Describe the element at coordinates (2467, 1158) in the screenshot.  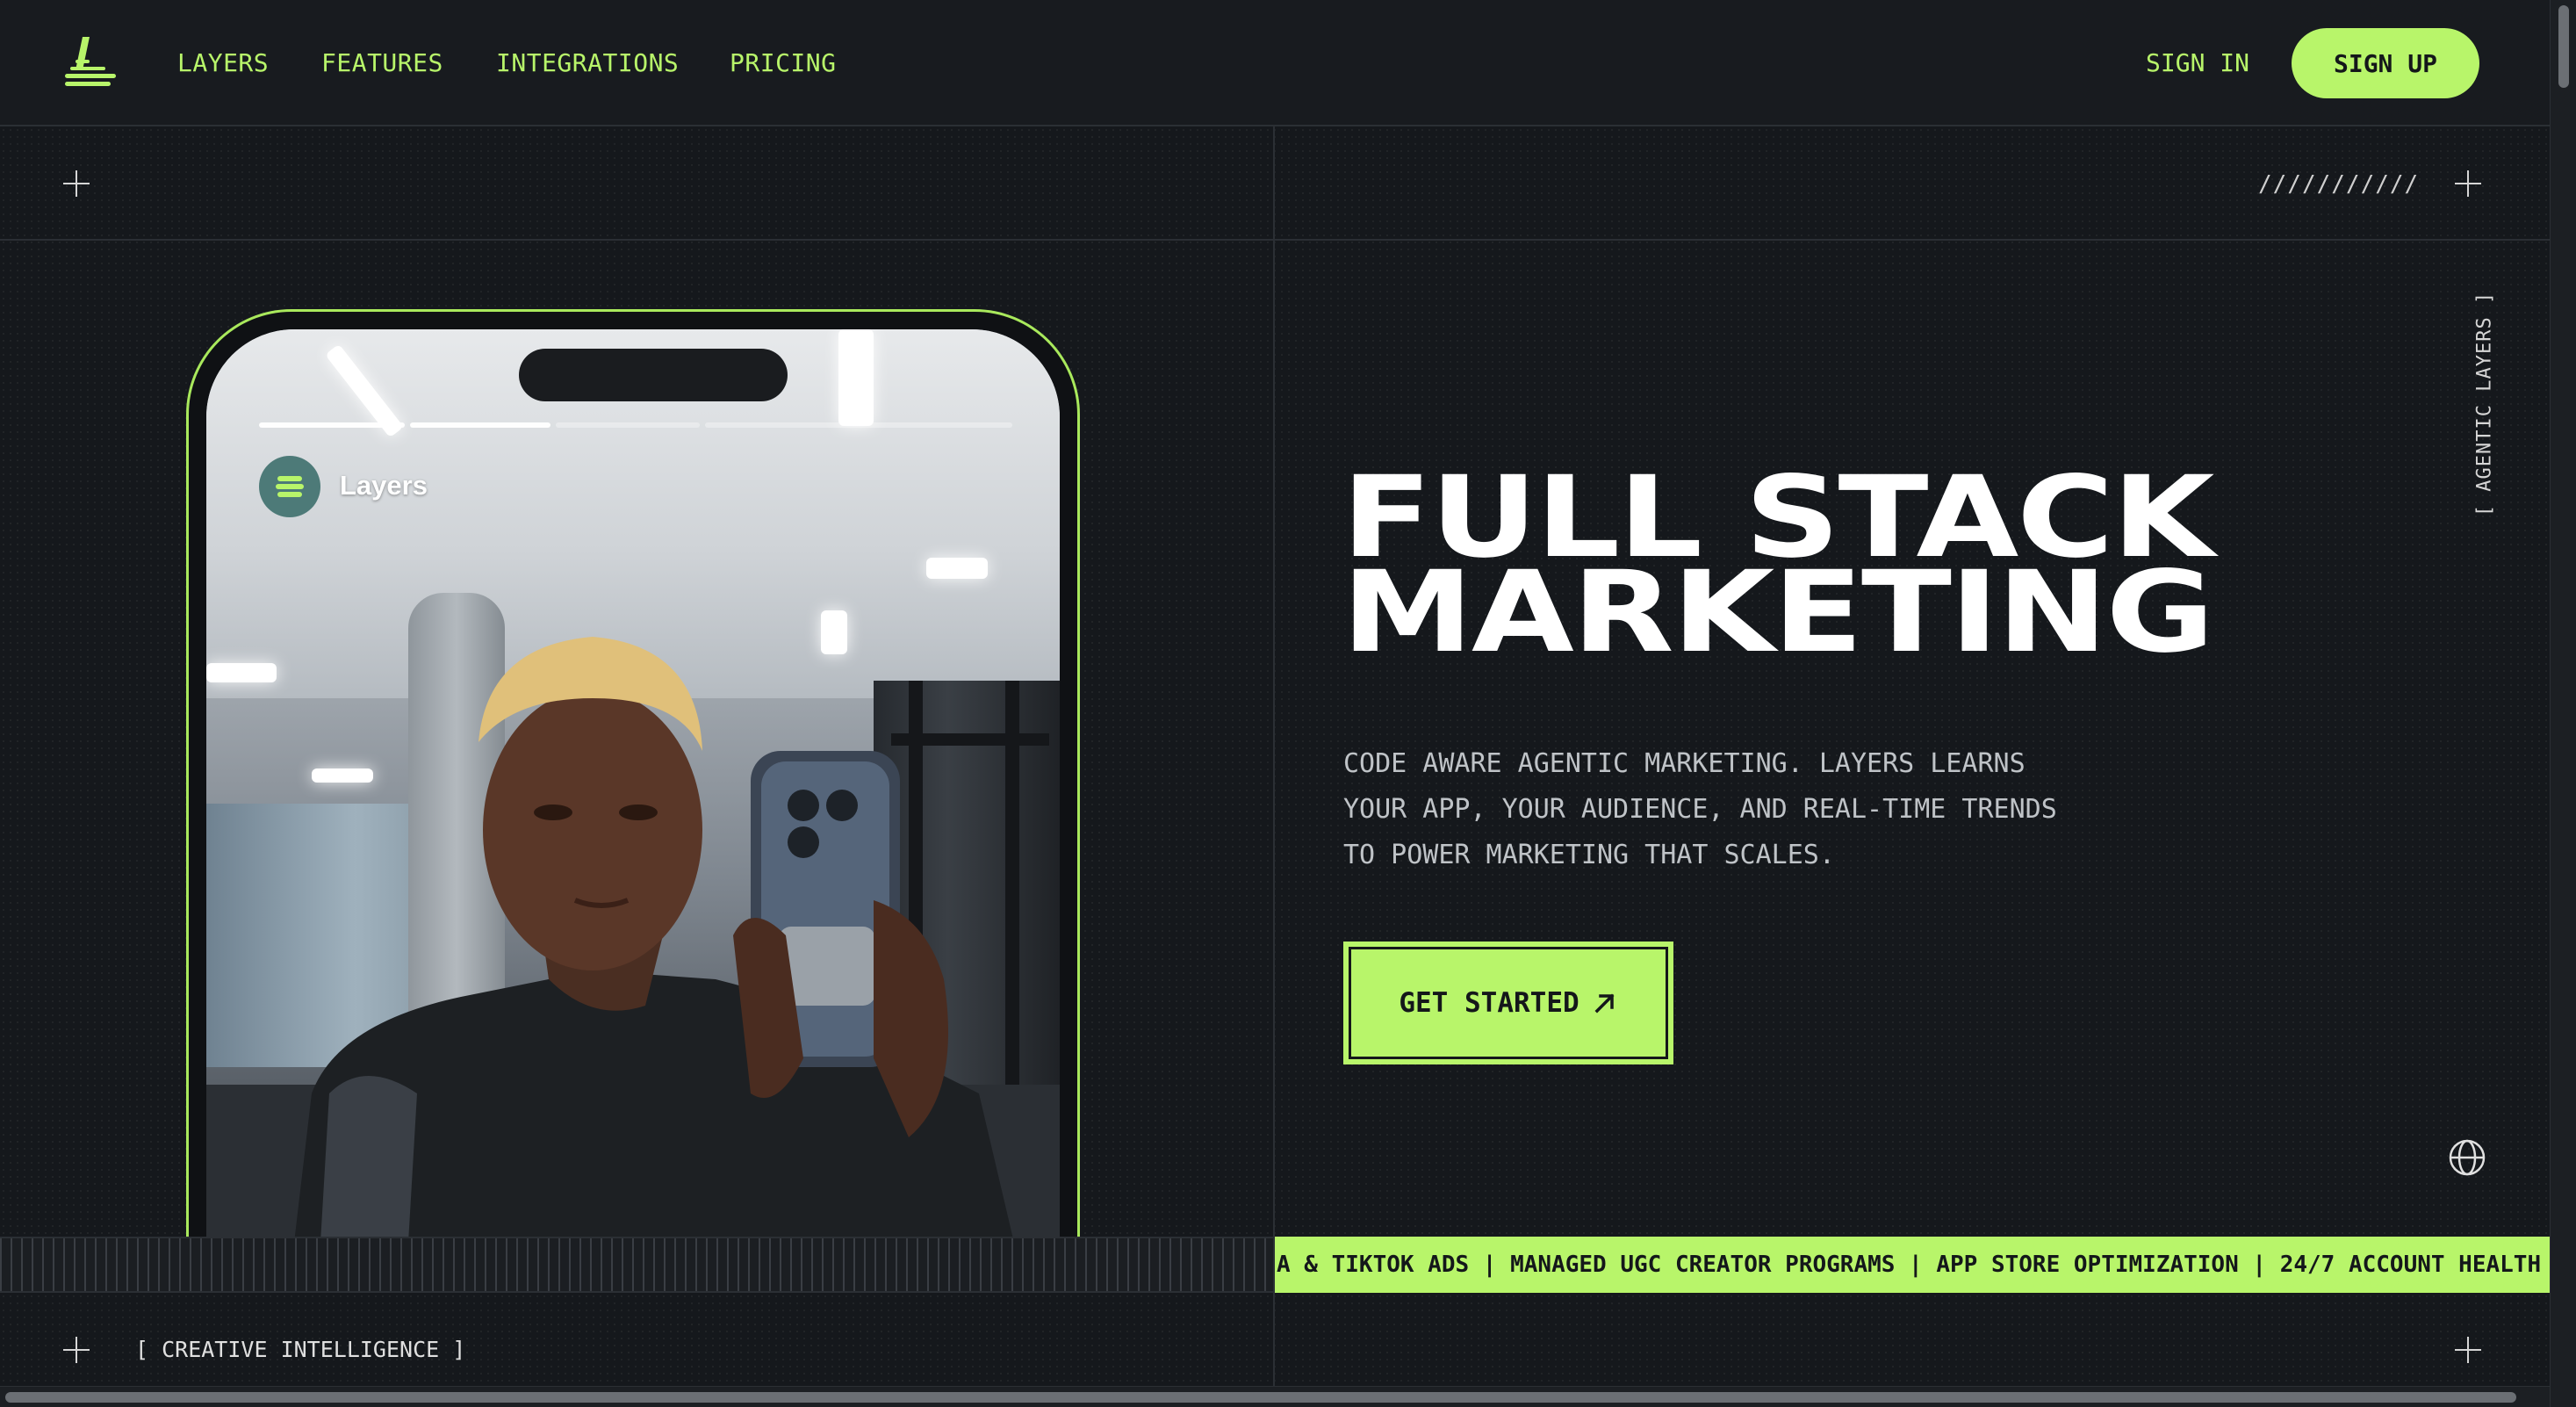
I see `globe-icon` at that location.